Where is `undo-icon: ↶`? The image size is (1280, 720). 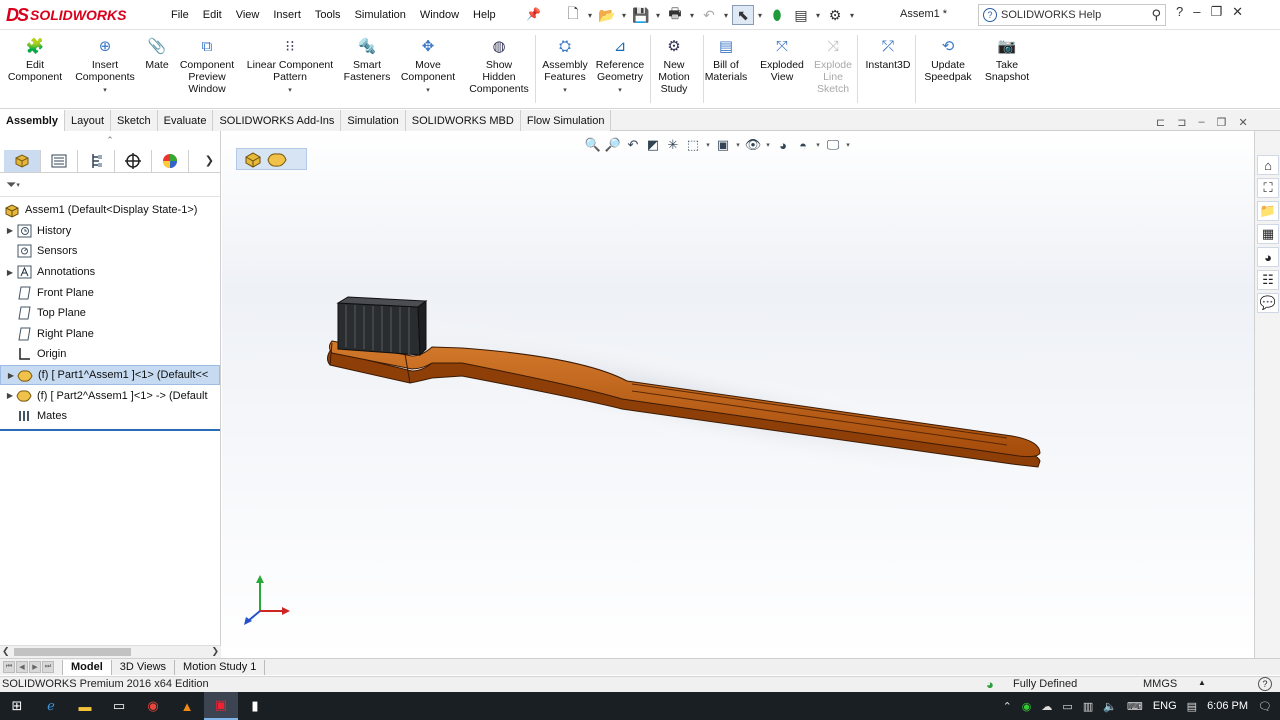
undo-icon: ↶ is located at coordinates (709, 15).